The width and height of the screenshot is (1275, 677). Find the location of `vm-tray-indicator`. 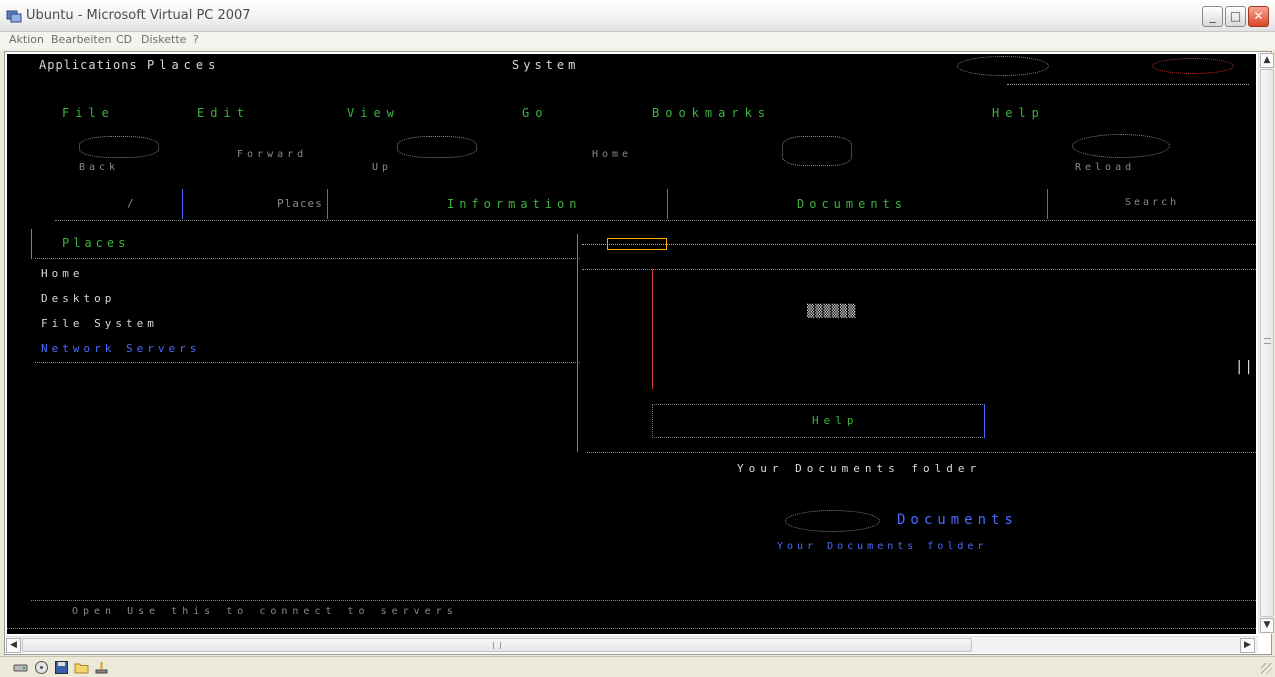

vm-tray-indicator is located at coordinates (1193, 66).